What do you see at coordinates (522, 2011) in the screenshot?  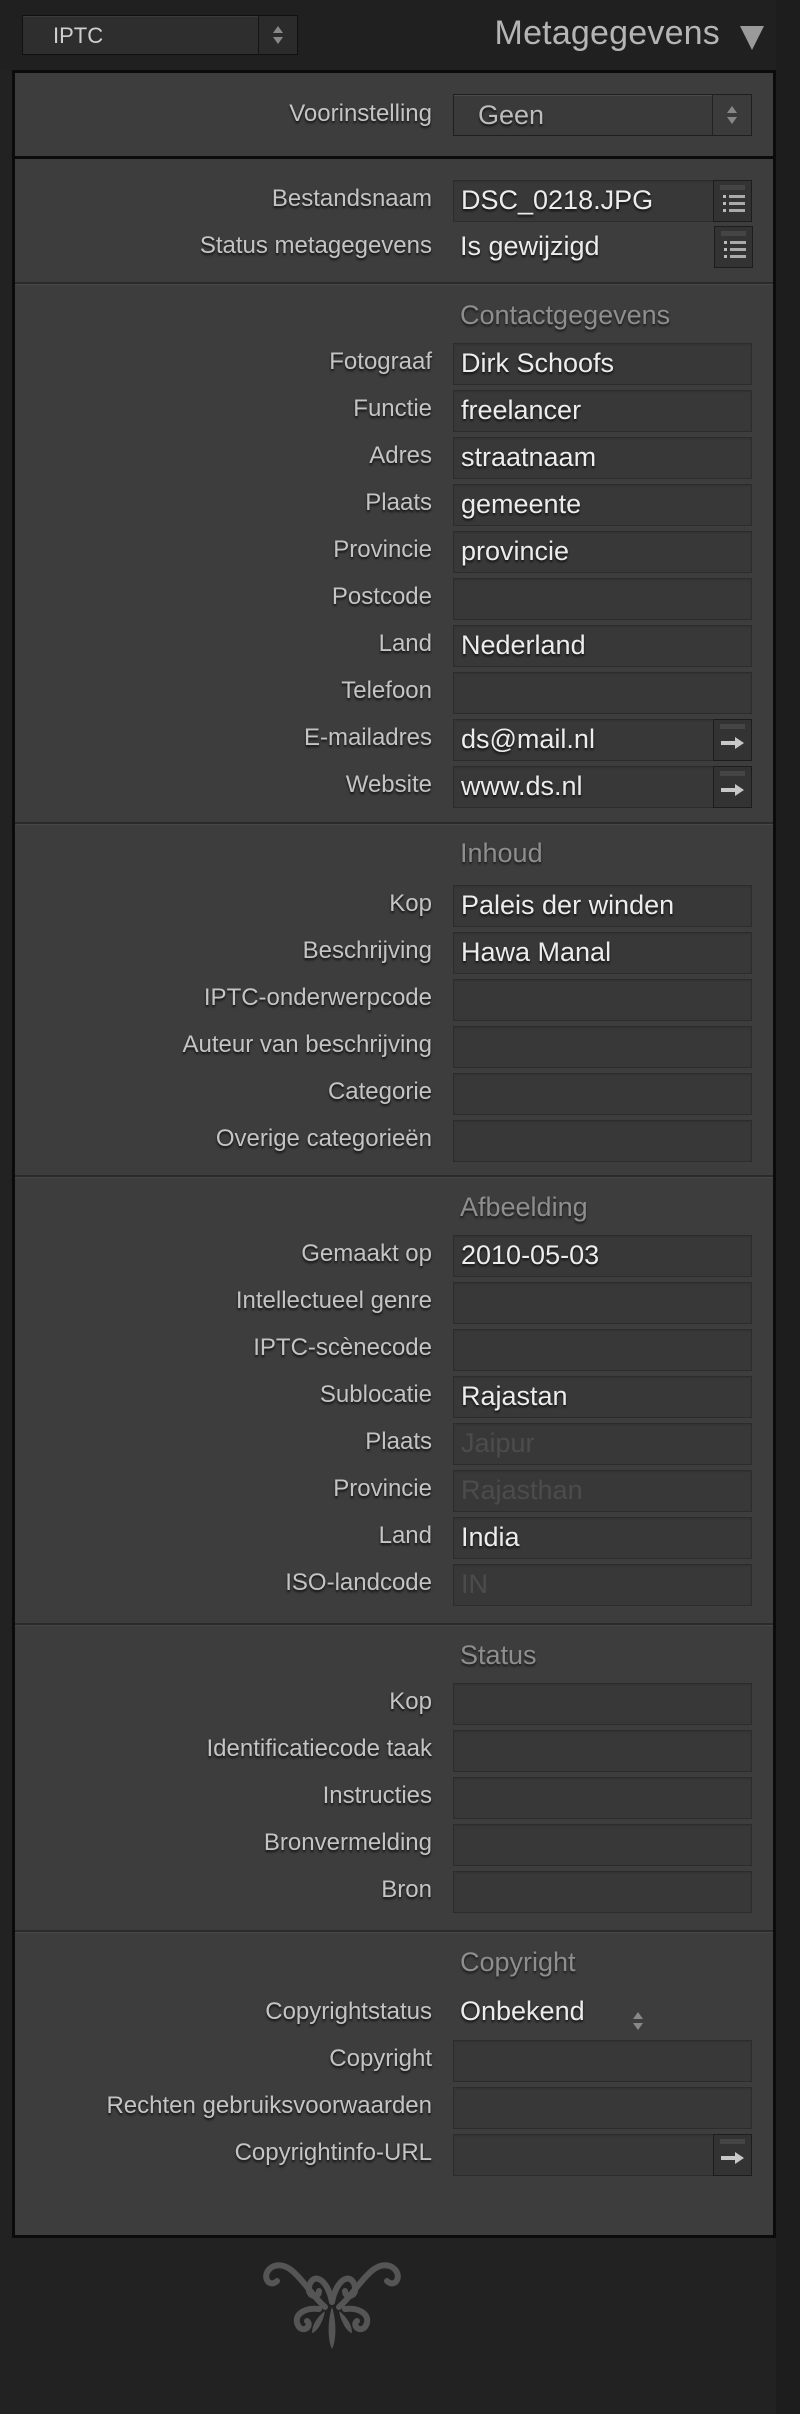 I see `copyright-status-value: Onbekend` at bounding box center [522, 2011].